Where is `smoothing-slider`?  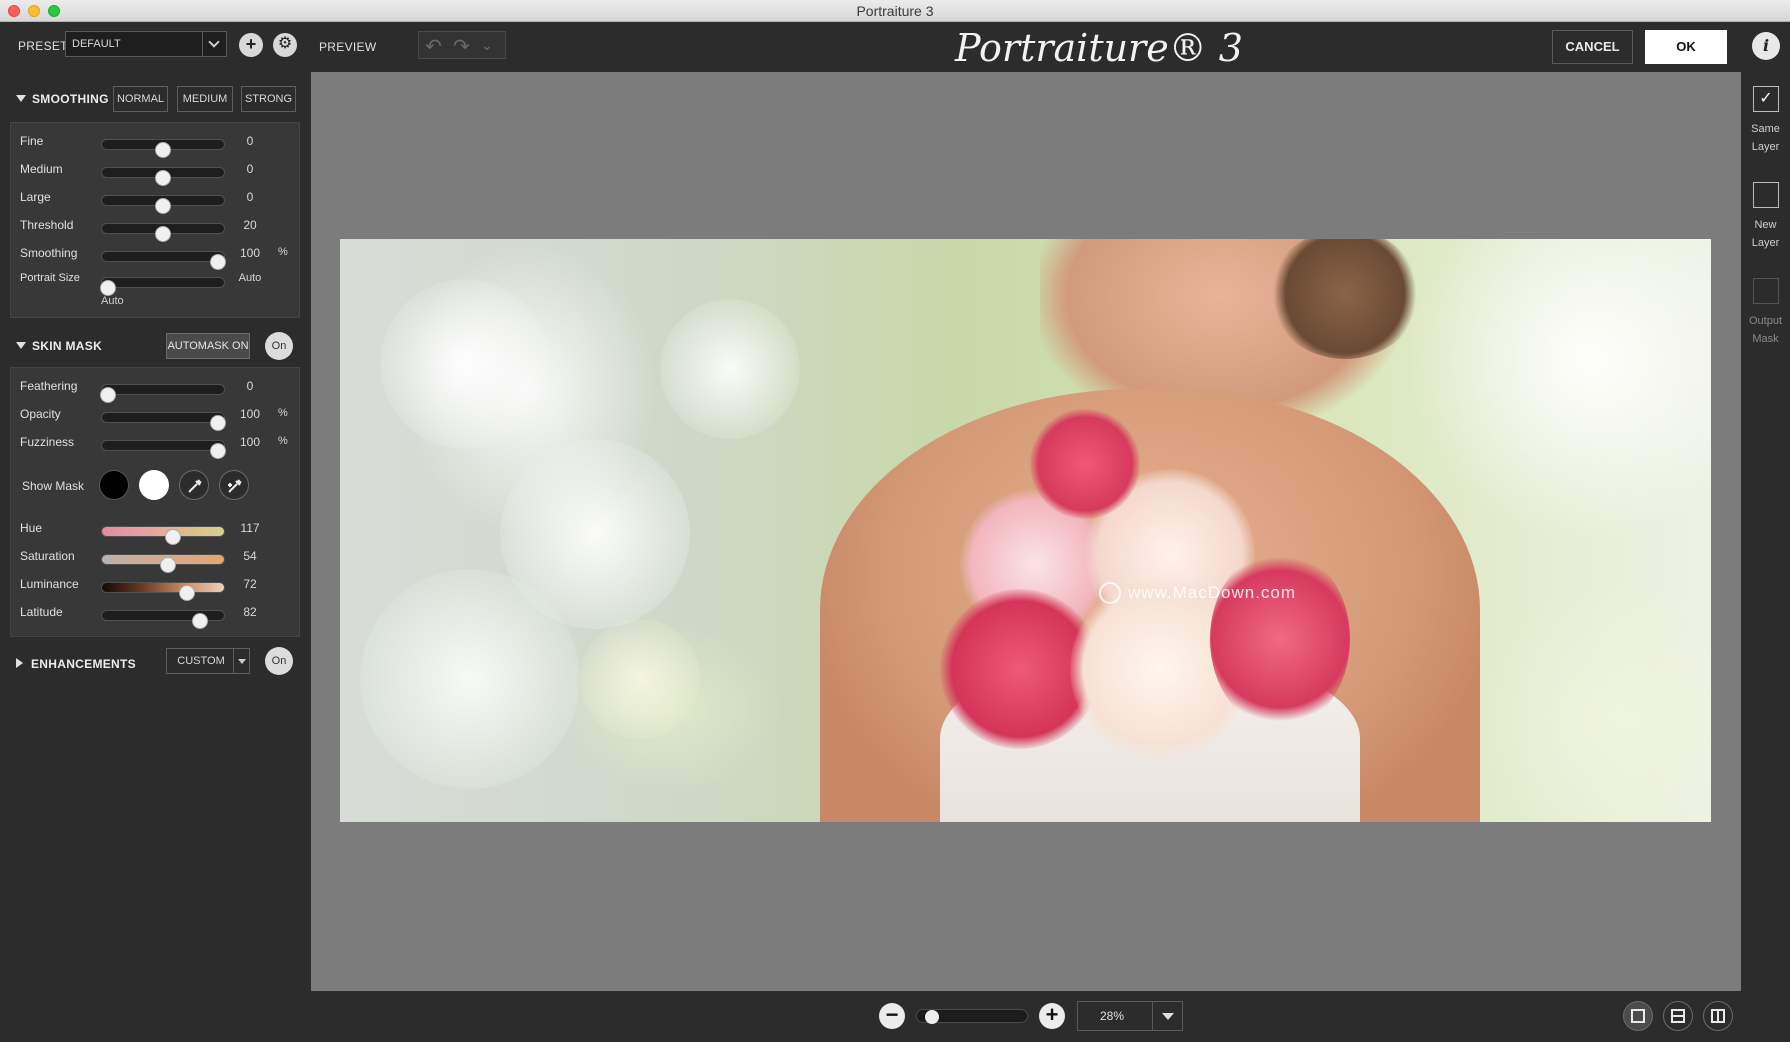 smoothing-slider is located at coordinates (163, 260).